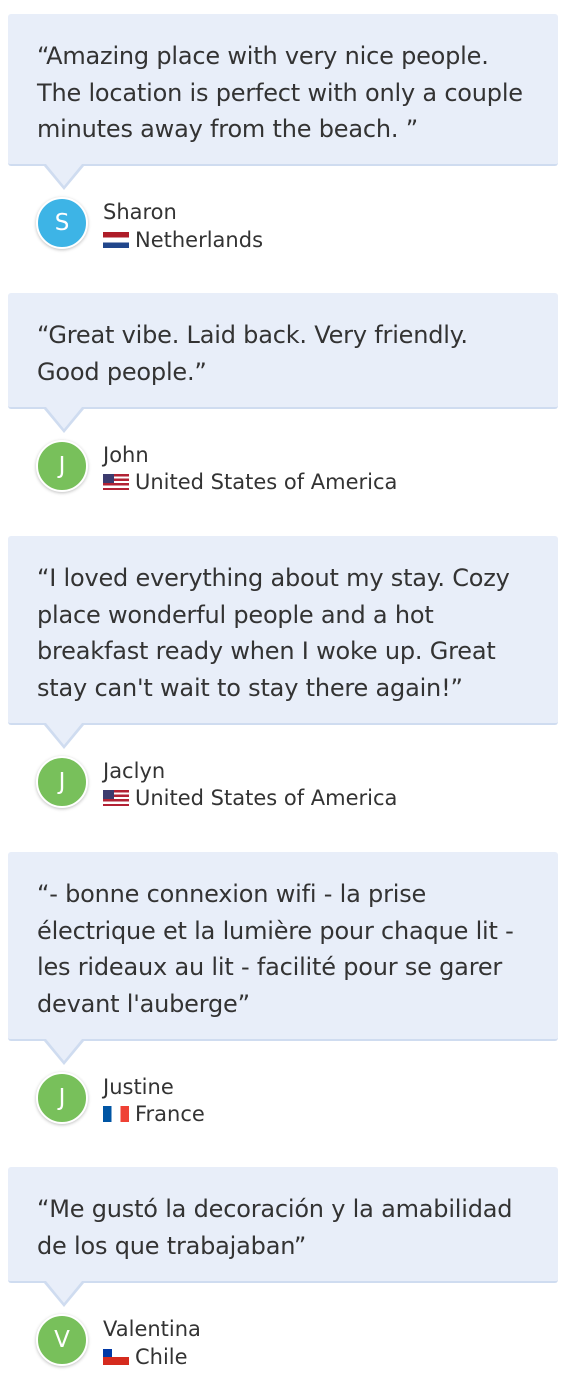 The image size is (567, 1386). Describe the element at coordinates (62, 1340) in the screenshot. I see `avatar: V` at that location.